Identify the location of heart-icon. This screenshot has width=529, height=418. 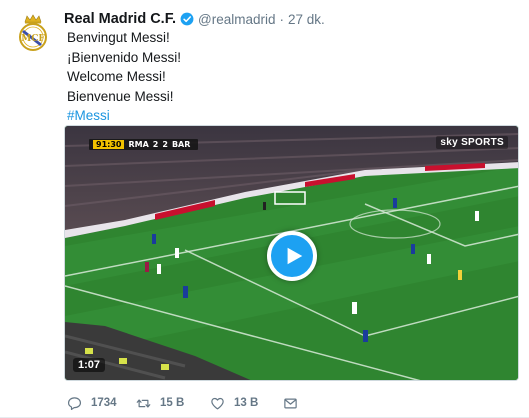
(217, 403).